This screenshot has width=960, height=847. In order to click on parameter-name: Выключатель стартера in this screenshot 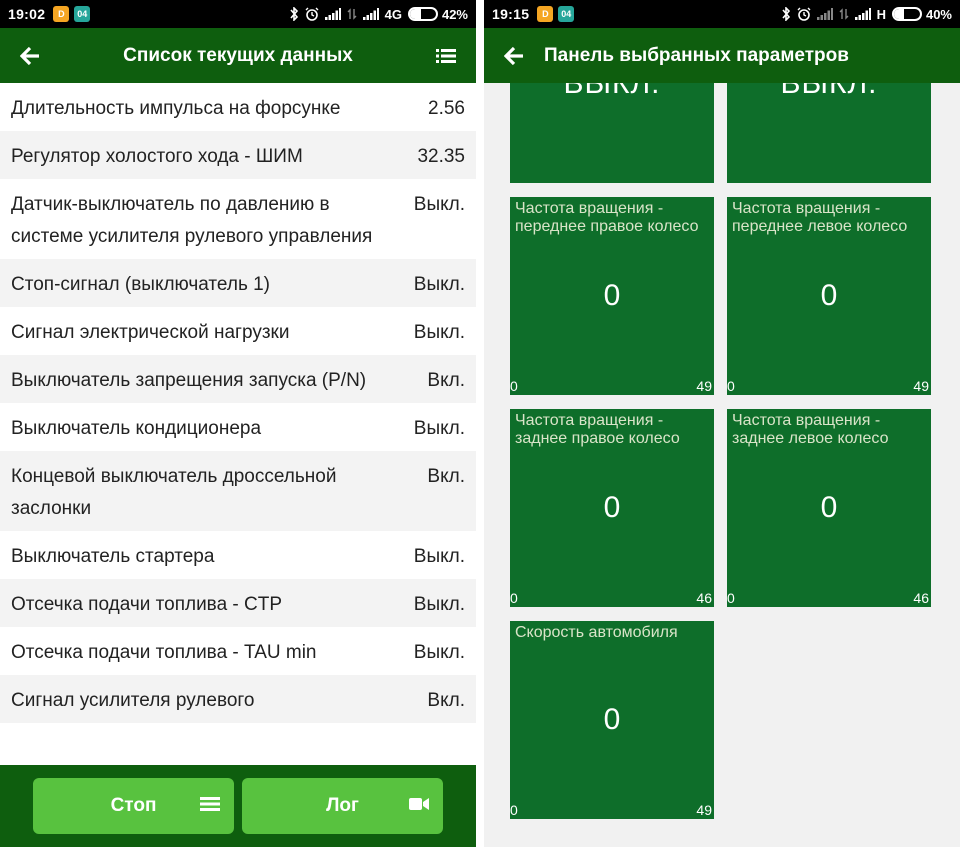, I will do `click(113, 556)`.